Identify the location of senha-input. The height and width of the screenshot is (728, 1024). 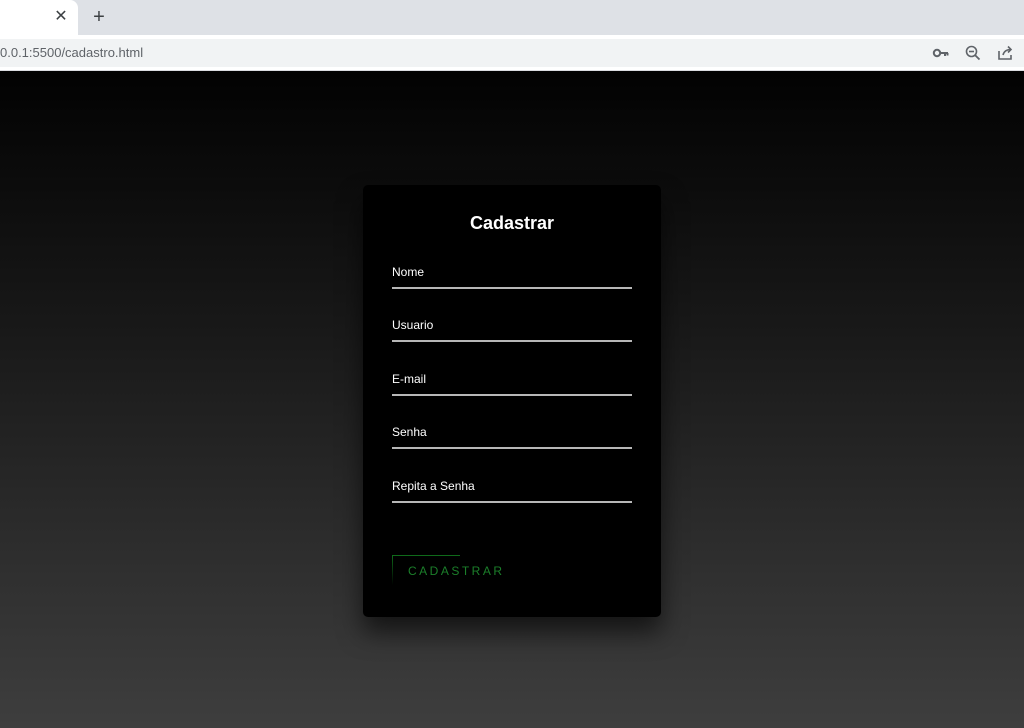
(514, 436).